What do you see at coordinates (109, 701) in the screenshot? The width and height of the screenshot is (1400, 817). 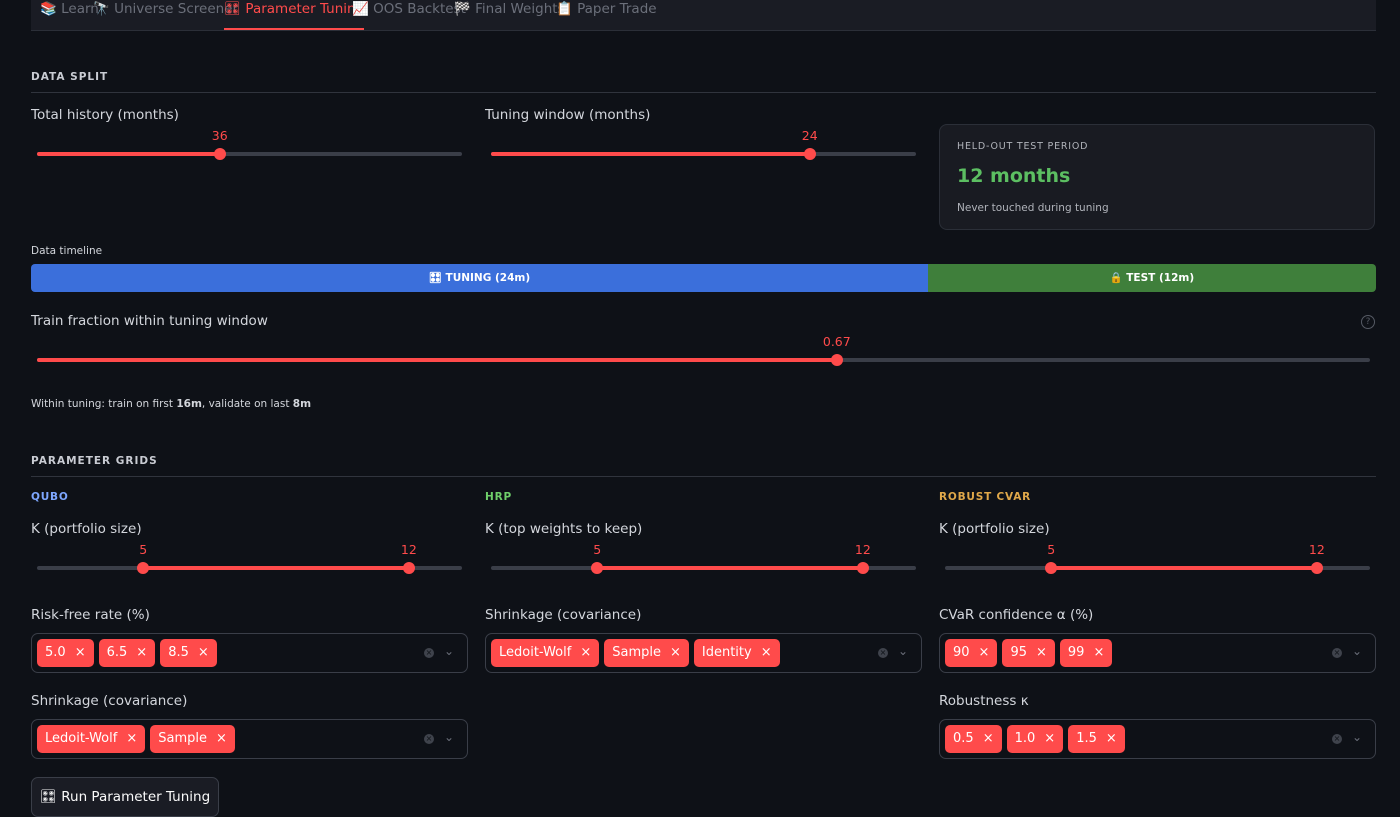 I see `qubo-shrinkage-label: Shrinkage (covariance)` at bounding box center [109, 701].